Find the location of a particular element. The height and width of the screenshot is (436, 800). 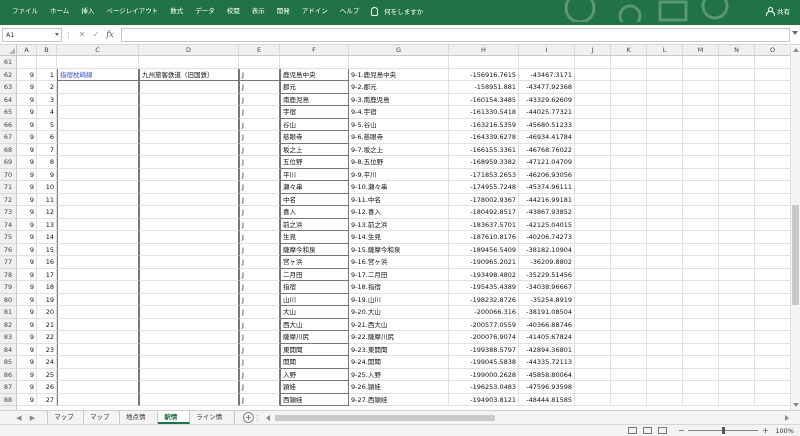

cell-h: -198232.8726 is located at coordinates (484, 299).